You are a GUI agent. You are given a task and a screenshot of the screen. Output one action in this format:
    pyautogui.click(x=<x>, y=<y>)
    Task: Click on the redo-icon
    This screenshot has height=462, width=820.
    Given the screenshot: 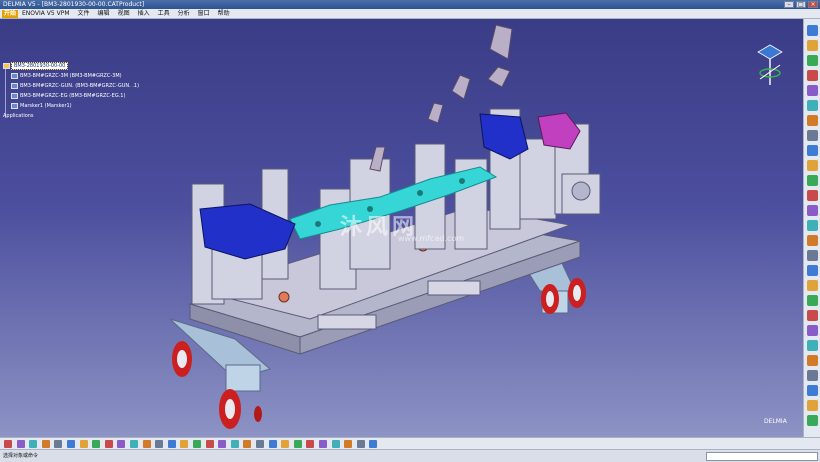 What is the action you would take?
    pyautogui.click(x=108, y=444)
    